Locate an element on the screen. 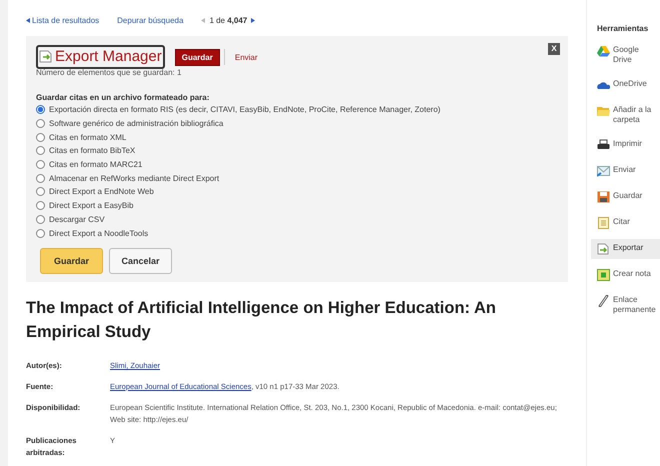 Image resolution: width=660 pixels, height=466 pixels. sidebar-item: OneDrive is located at coordinates (625, 85).